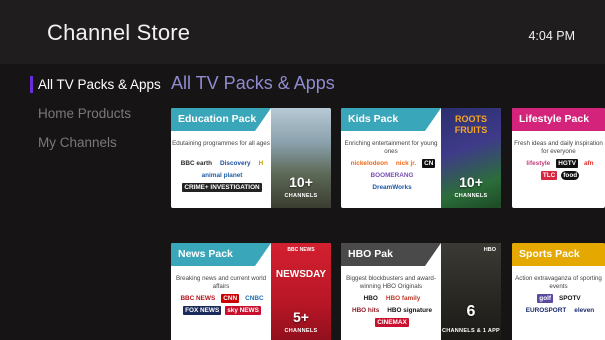 Image resolution: width=605 pixels, height=340 pixels. I want to click on pack-description: Edutaining programmes for all ages, so click(221, 143).